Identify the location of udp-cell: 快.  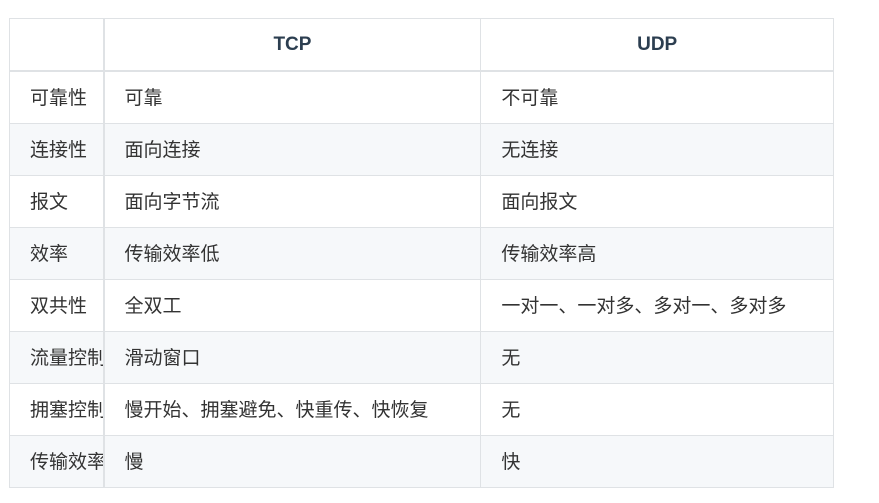
(657, 461).